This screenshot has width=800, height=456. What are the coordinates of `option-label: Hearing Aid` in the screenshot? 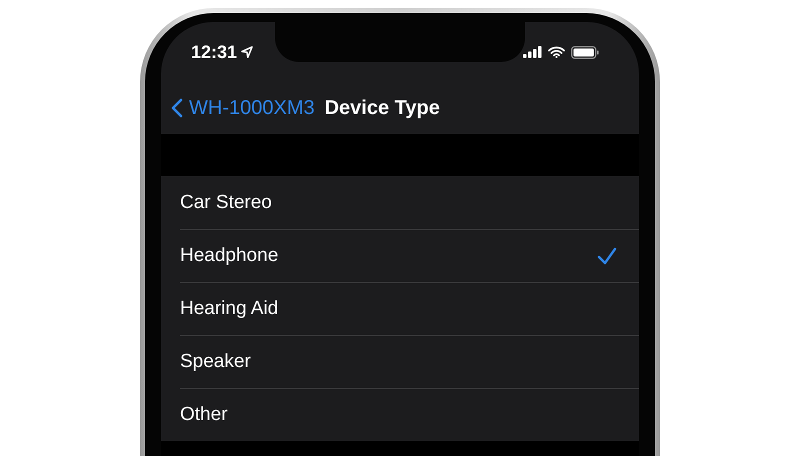 It's located at (229, 309).